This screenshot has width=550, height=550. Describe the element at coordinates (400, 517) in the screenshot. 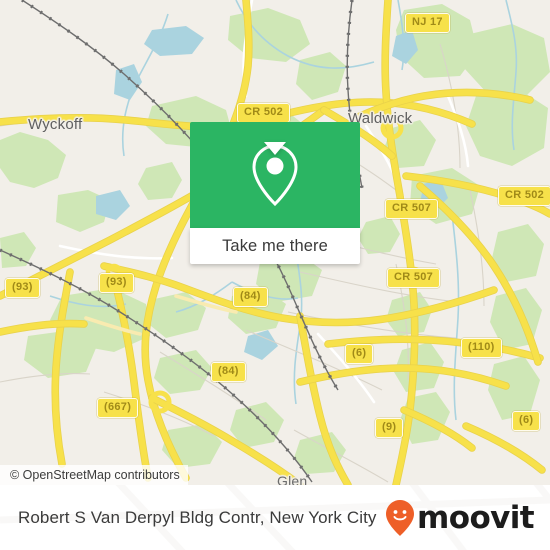

I see `moovit-smiley-pin-icon` at that location.